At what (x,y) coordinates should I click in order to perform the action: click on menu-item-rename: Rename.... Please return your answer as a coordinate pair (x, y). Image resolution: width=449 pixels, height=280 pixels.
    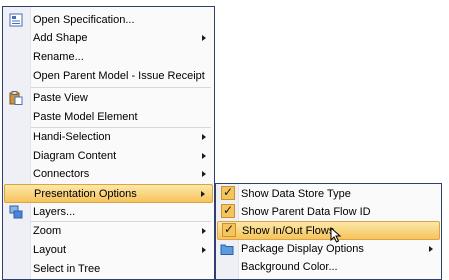
    Looking at the image, I should click on (108, 57).